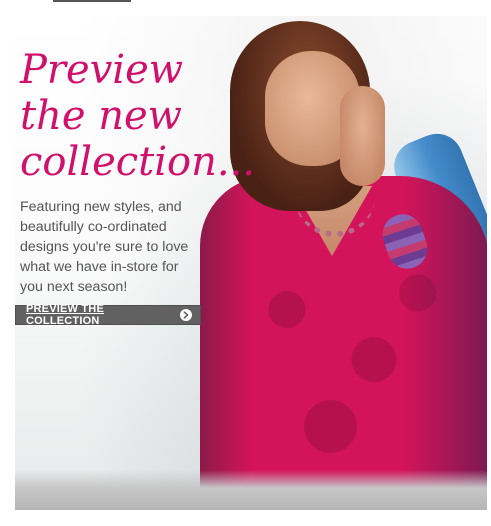 The image size is (491, 526). What do you see at coordinates (108, 315) in the screenshot?
I see `preview-collection-button: PREVIEW THE COLLECTION` at bounding box center [108, 315].